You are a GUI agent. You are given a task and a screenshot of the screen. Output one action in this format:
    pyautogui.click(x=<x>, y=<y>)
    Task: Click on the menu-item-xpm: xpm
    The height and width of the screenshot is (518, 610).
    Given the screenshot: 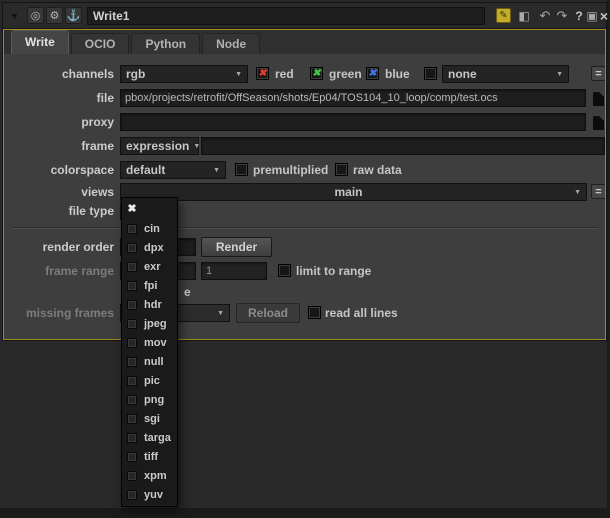 What is the action you would take?
    pyautogui.click(x=149, y=475)
    